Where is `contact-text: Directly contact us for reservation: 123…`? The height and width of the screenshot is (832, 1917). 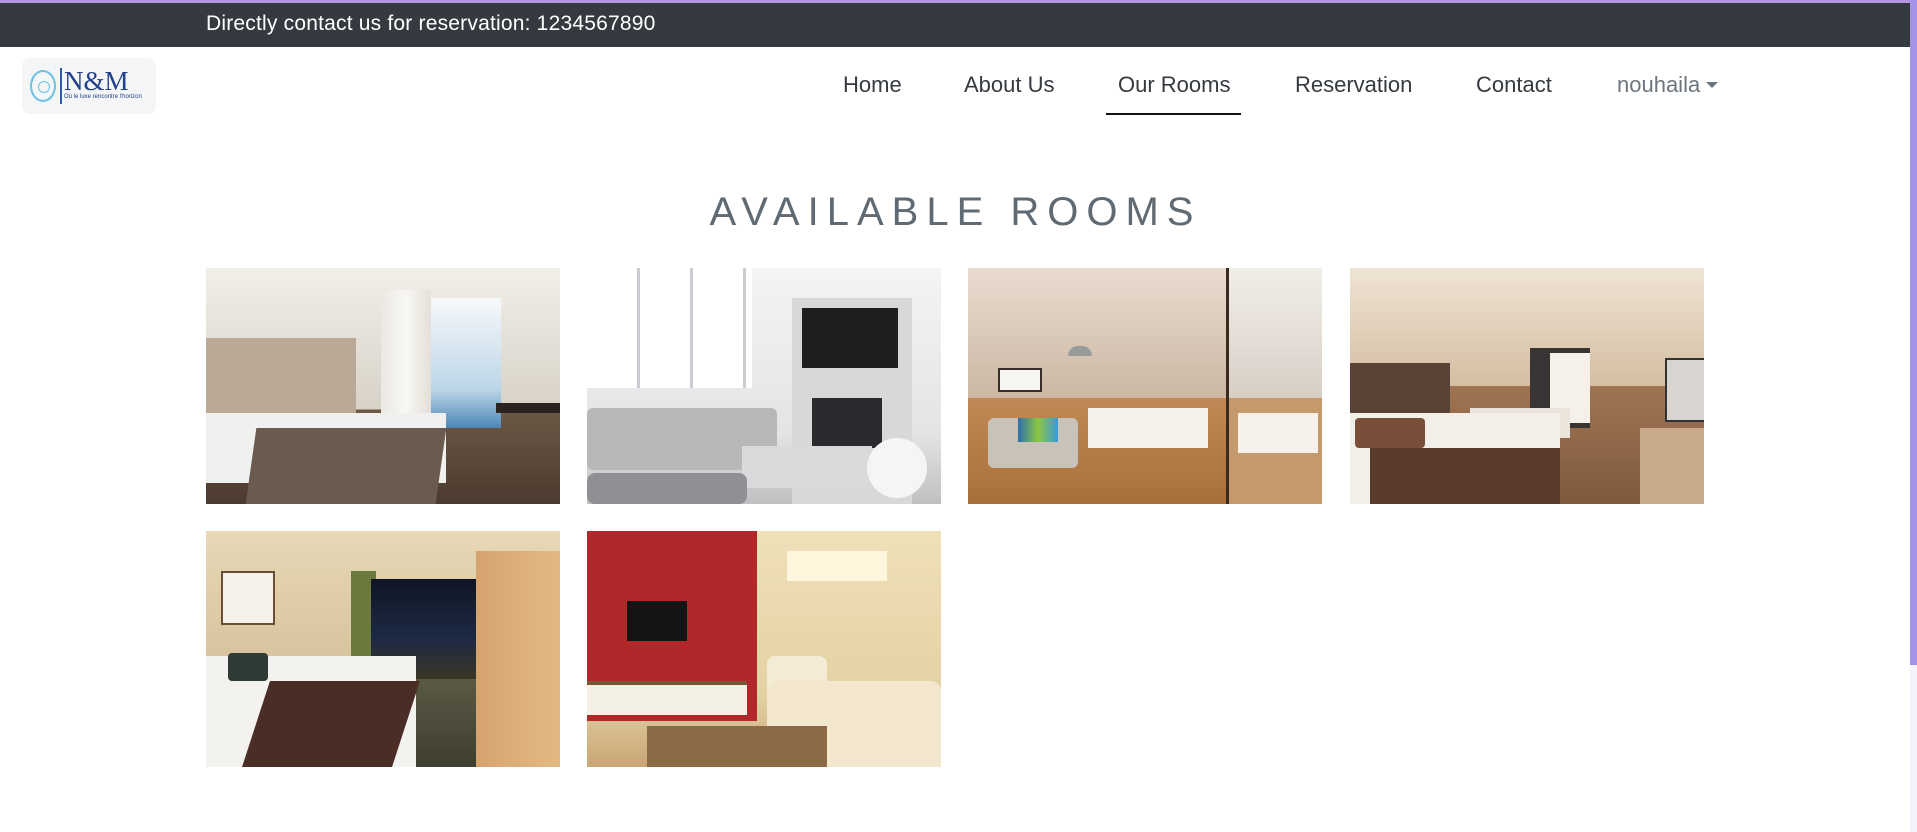 contact-text: Directly contact us for reservation: 123… is located at coordinates (431, 23).